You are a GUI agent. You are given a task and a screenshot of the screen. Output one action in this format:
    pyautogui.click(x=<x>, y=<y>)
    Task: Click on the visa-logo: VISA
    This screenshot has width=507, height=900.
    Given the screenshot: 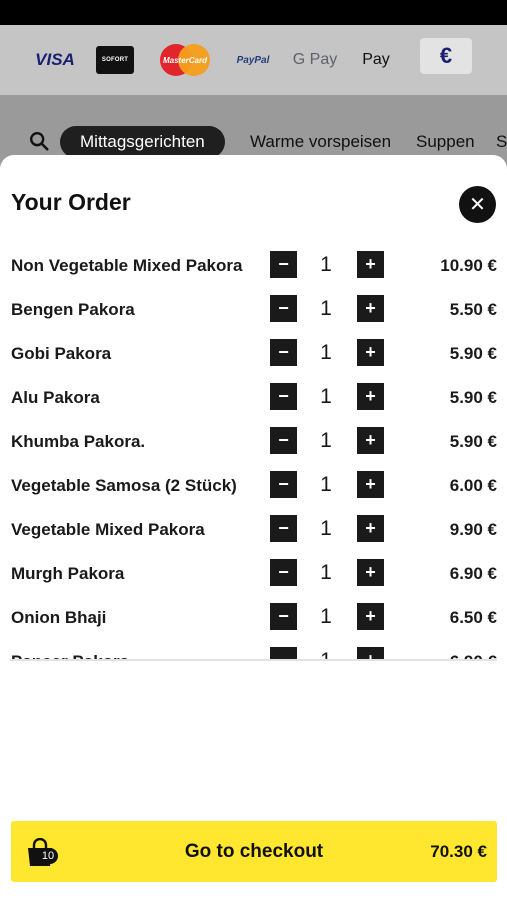 What is the action you would take?
    pyautogui.click(x=55, y=59)
    